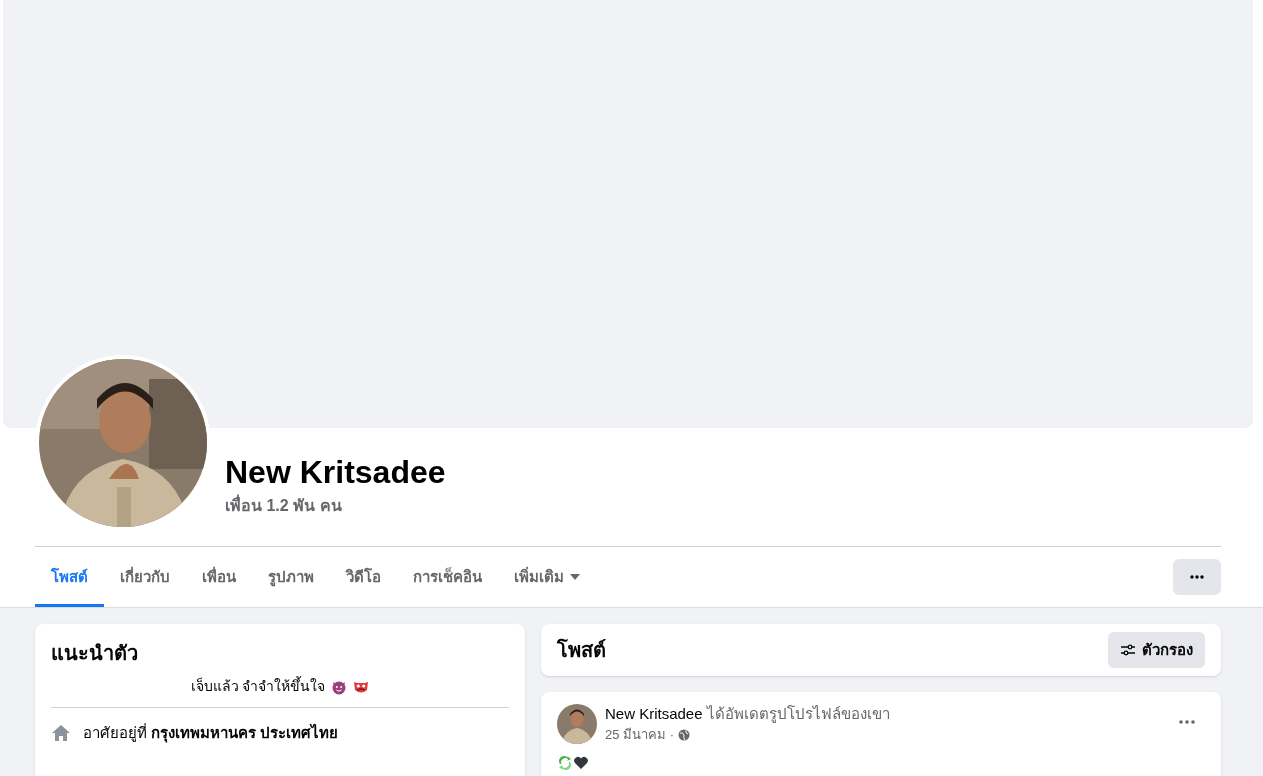 The image size is (1263, 776). I want to click on author-link: New Kritsadee, so click(654, 713).